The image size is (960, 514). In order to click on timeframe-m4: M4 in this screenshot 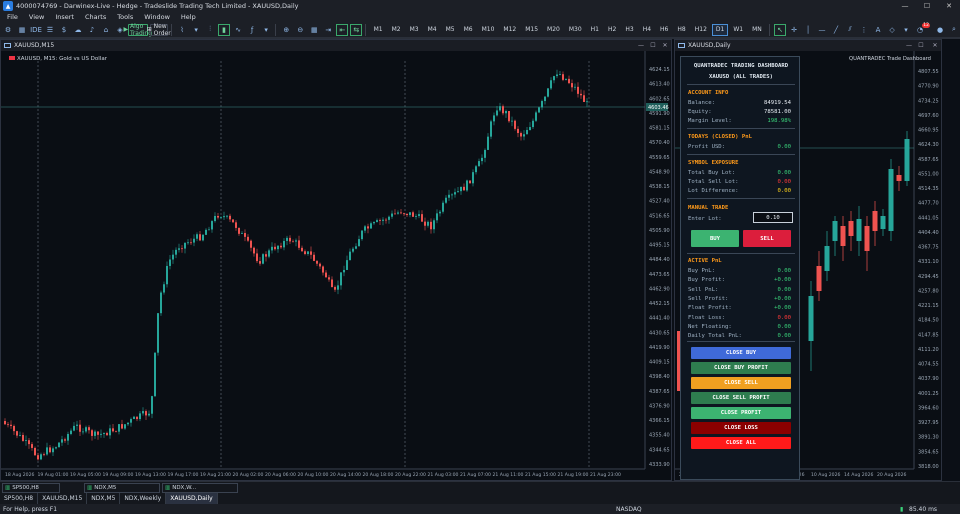, I will do `click(432, 30)`.